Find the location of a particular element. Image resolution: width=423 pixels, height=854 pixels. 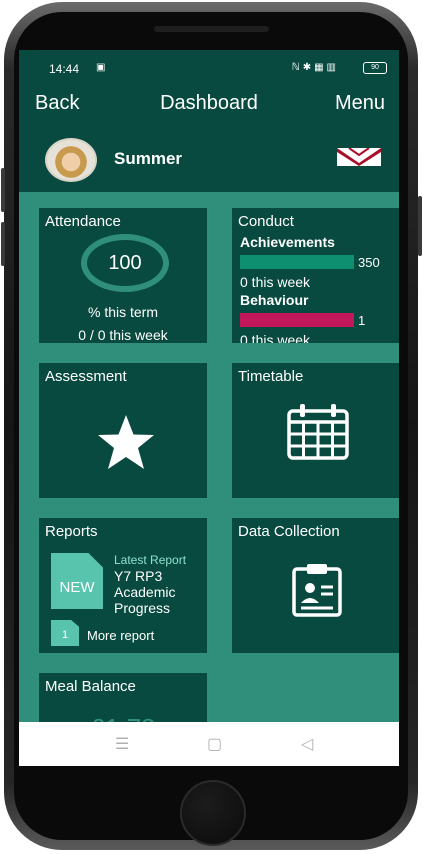

tile-title: Timetable is located at coordinates (271, 376).